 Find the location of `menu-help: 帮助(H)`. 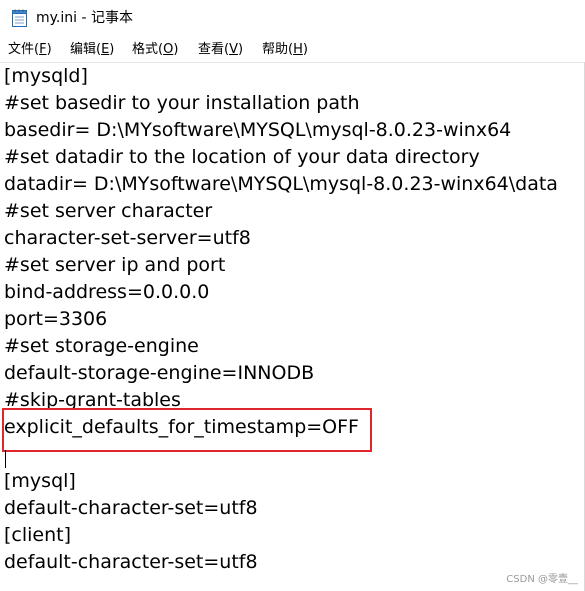

menu-help: 帮助(H) is located at coordinates (285, 50).